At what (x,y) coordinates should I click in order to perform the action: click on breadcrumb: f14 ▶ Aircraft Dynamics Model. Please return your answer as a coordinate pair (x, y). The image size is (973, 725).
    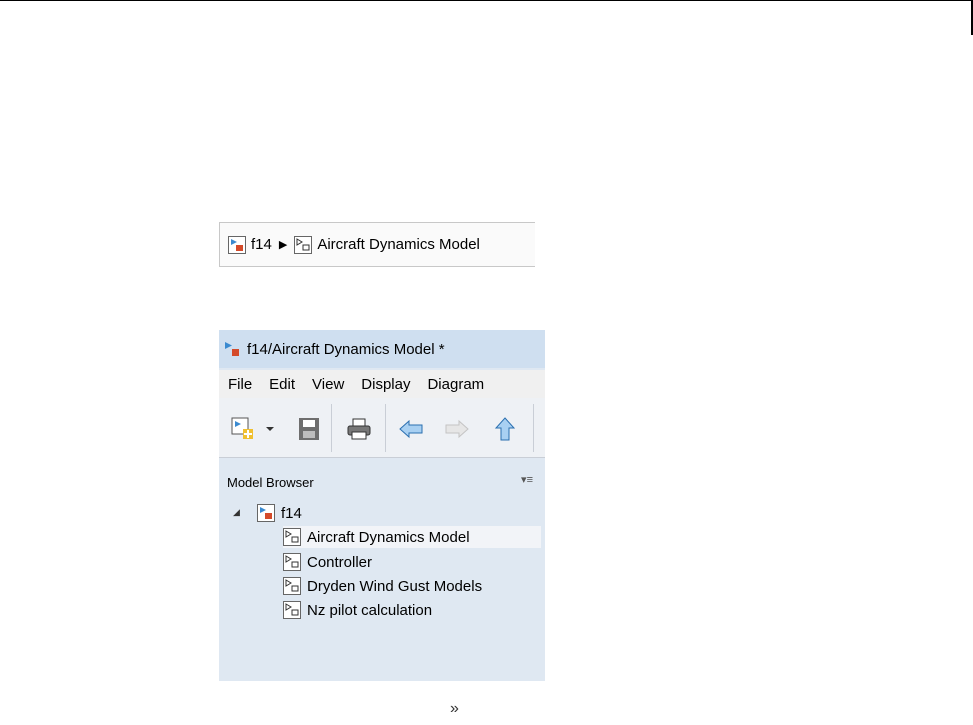
    Looking at the image, I should click on (377, 244).